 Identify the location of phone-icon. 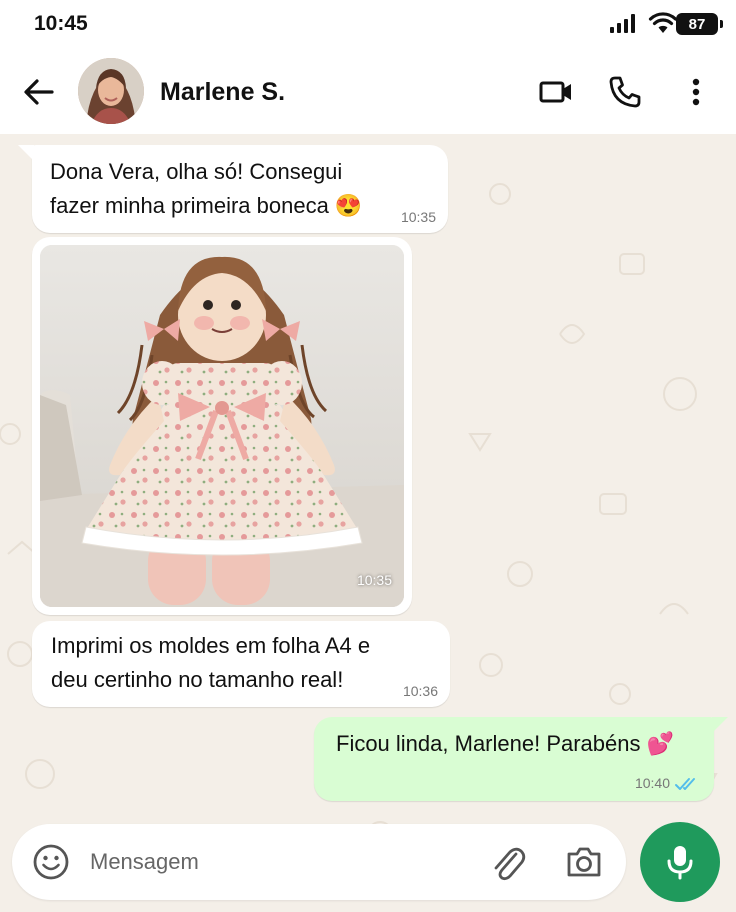
(625, 92).